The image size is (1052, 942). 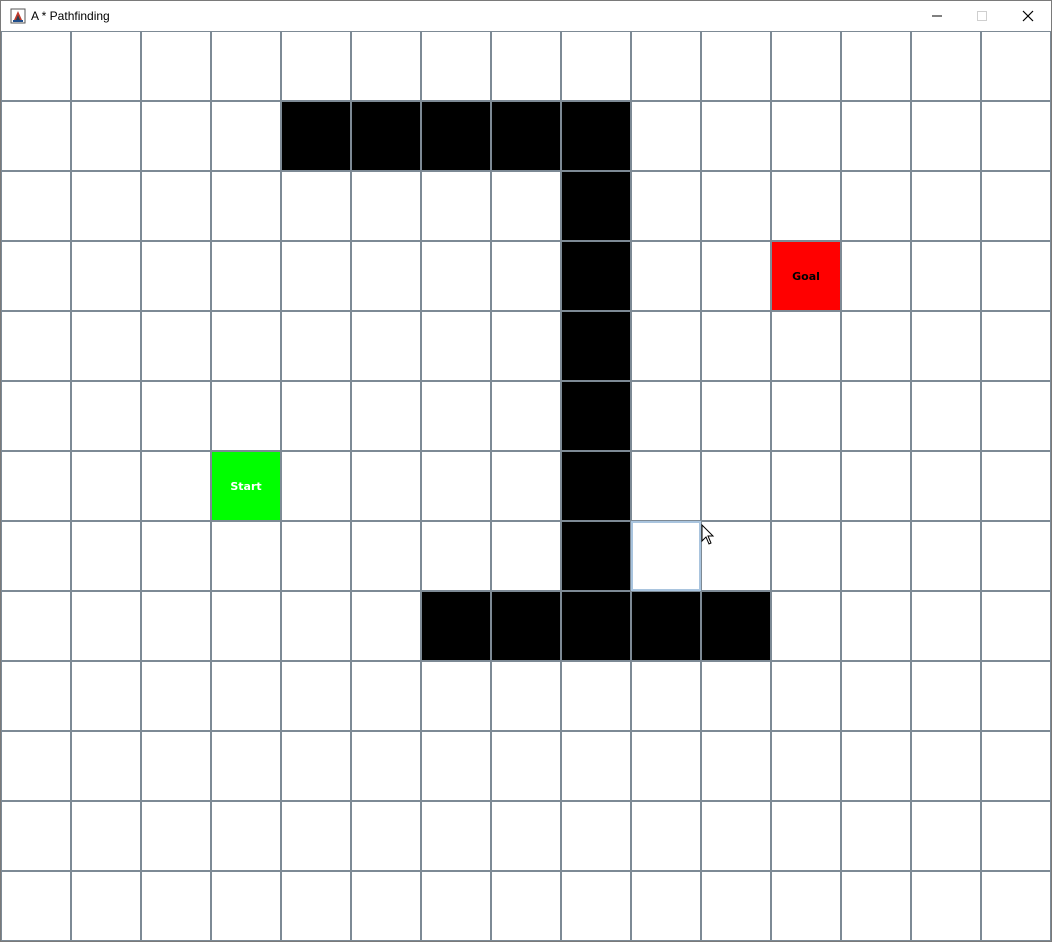 I want to click on start-cell: Start, so click(x=246, y=486).